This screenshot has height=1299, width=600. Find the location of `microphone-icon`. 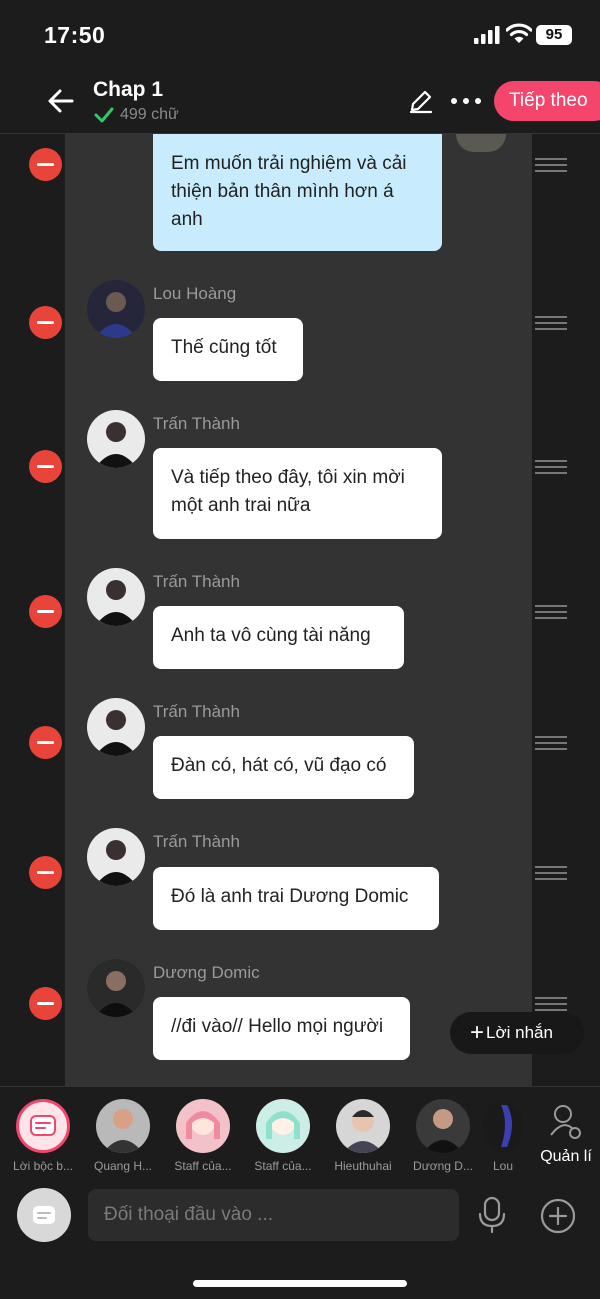

microphone-icon is located at coordinates (492, 1215).